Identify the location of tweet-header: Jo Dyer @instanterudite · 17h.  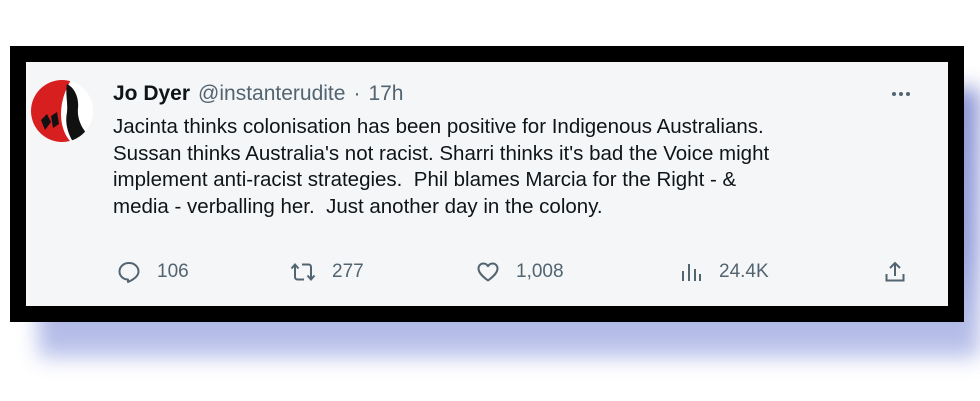
(258, 94).